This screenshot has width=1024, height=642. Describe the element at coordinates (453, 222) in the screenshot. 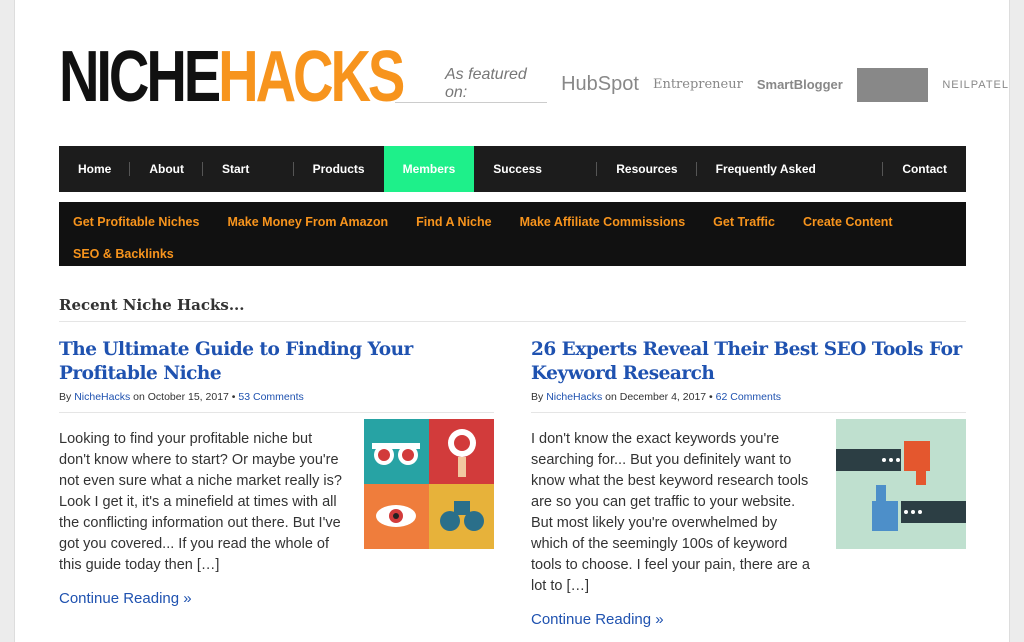

I see `subnav-item: Find A Niche` at that location.